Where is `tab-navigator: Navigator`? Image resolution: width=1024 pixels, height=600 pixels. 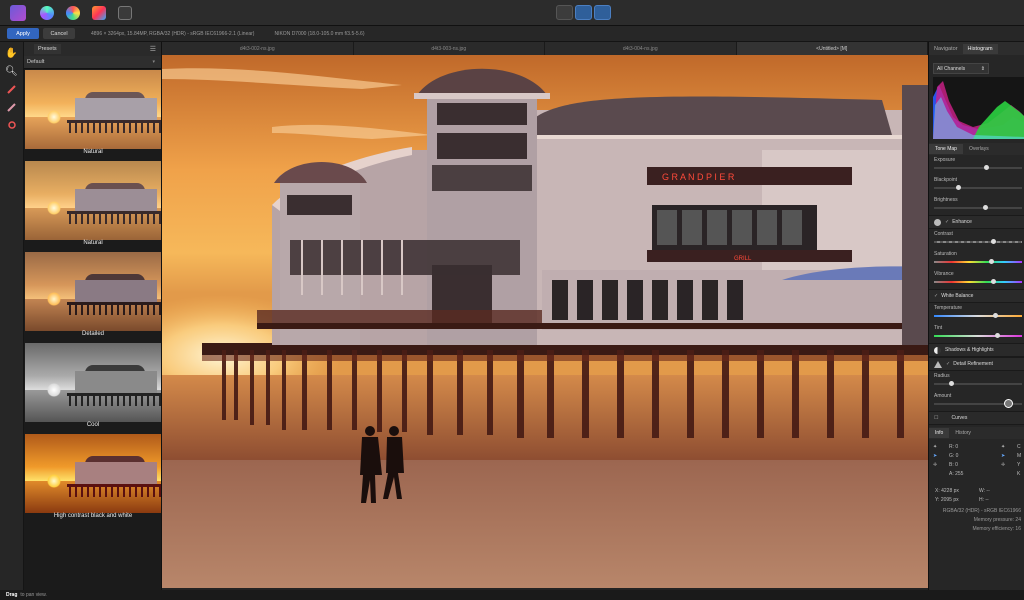
tab-navigator: Navigator is located at coordinates (946, 49).